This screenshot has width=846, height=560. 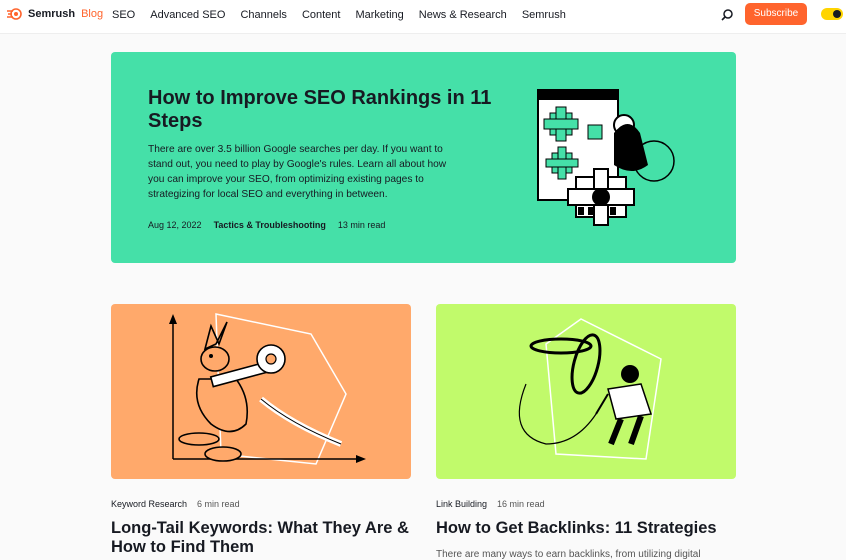 I want to click on toggle-knob, so click(x=837, y=14).